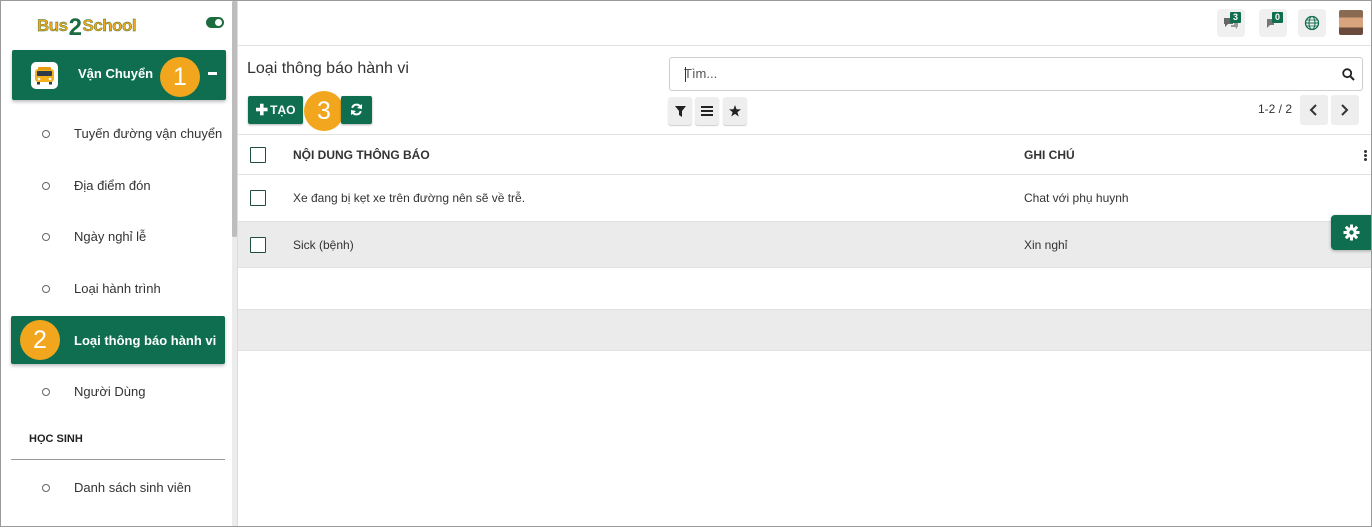 The width and height of the screenshot is (1372, 527). I want to click on column-header-note: GHI CHÚ, so click(1049, 155).